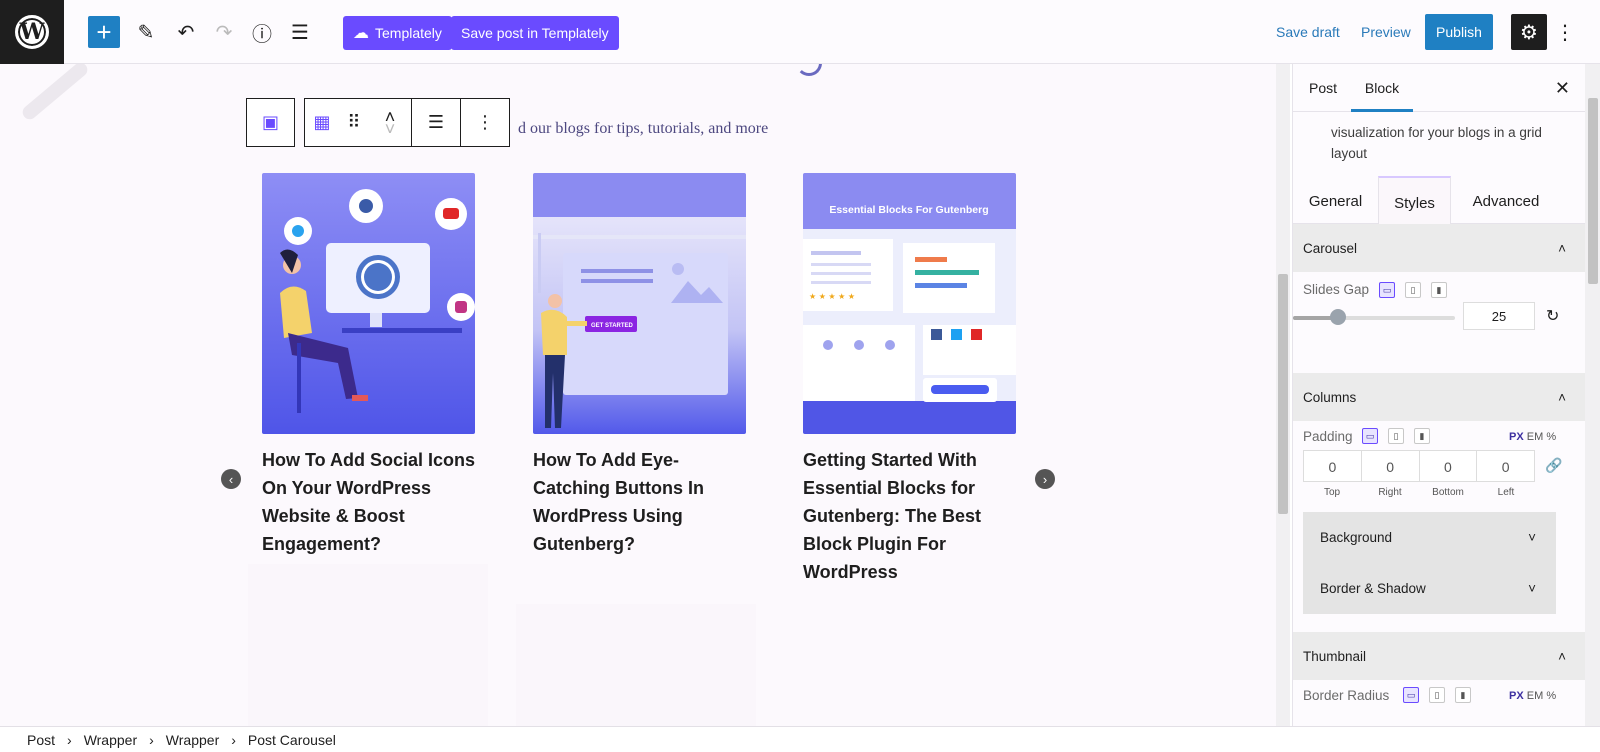 Image resolution: width=1600 pixels, height=752 pixels. Describe the element at coordinates (1552, 316) in the screenshot. I see `reset-icon: ↻` at that location.